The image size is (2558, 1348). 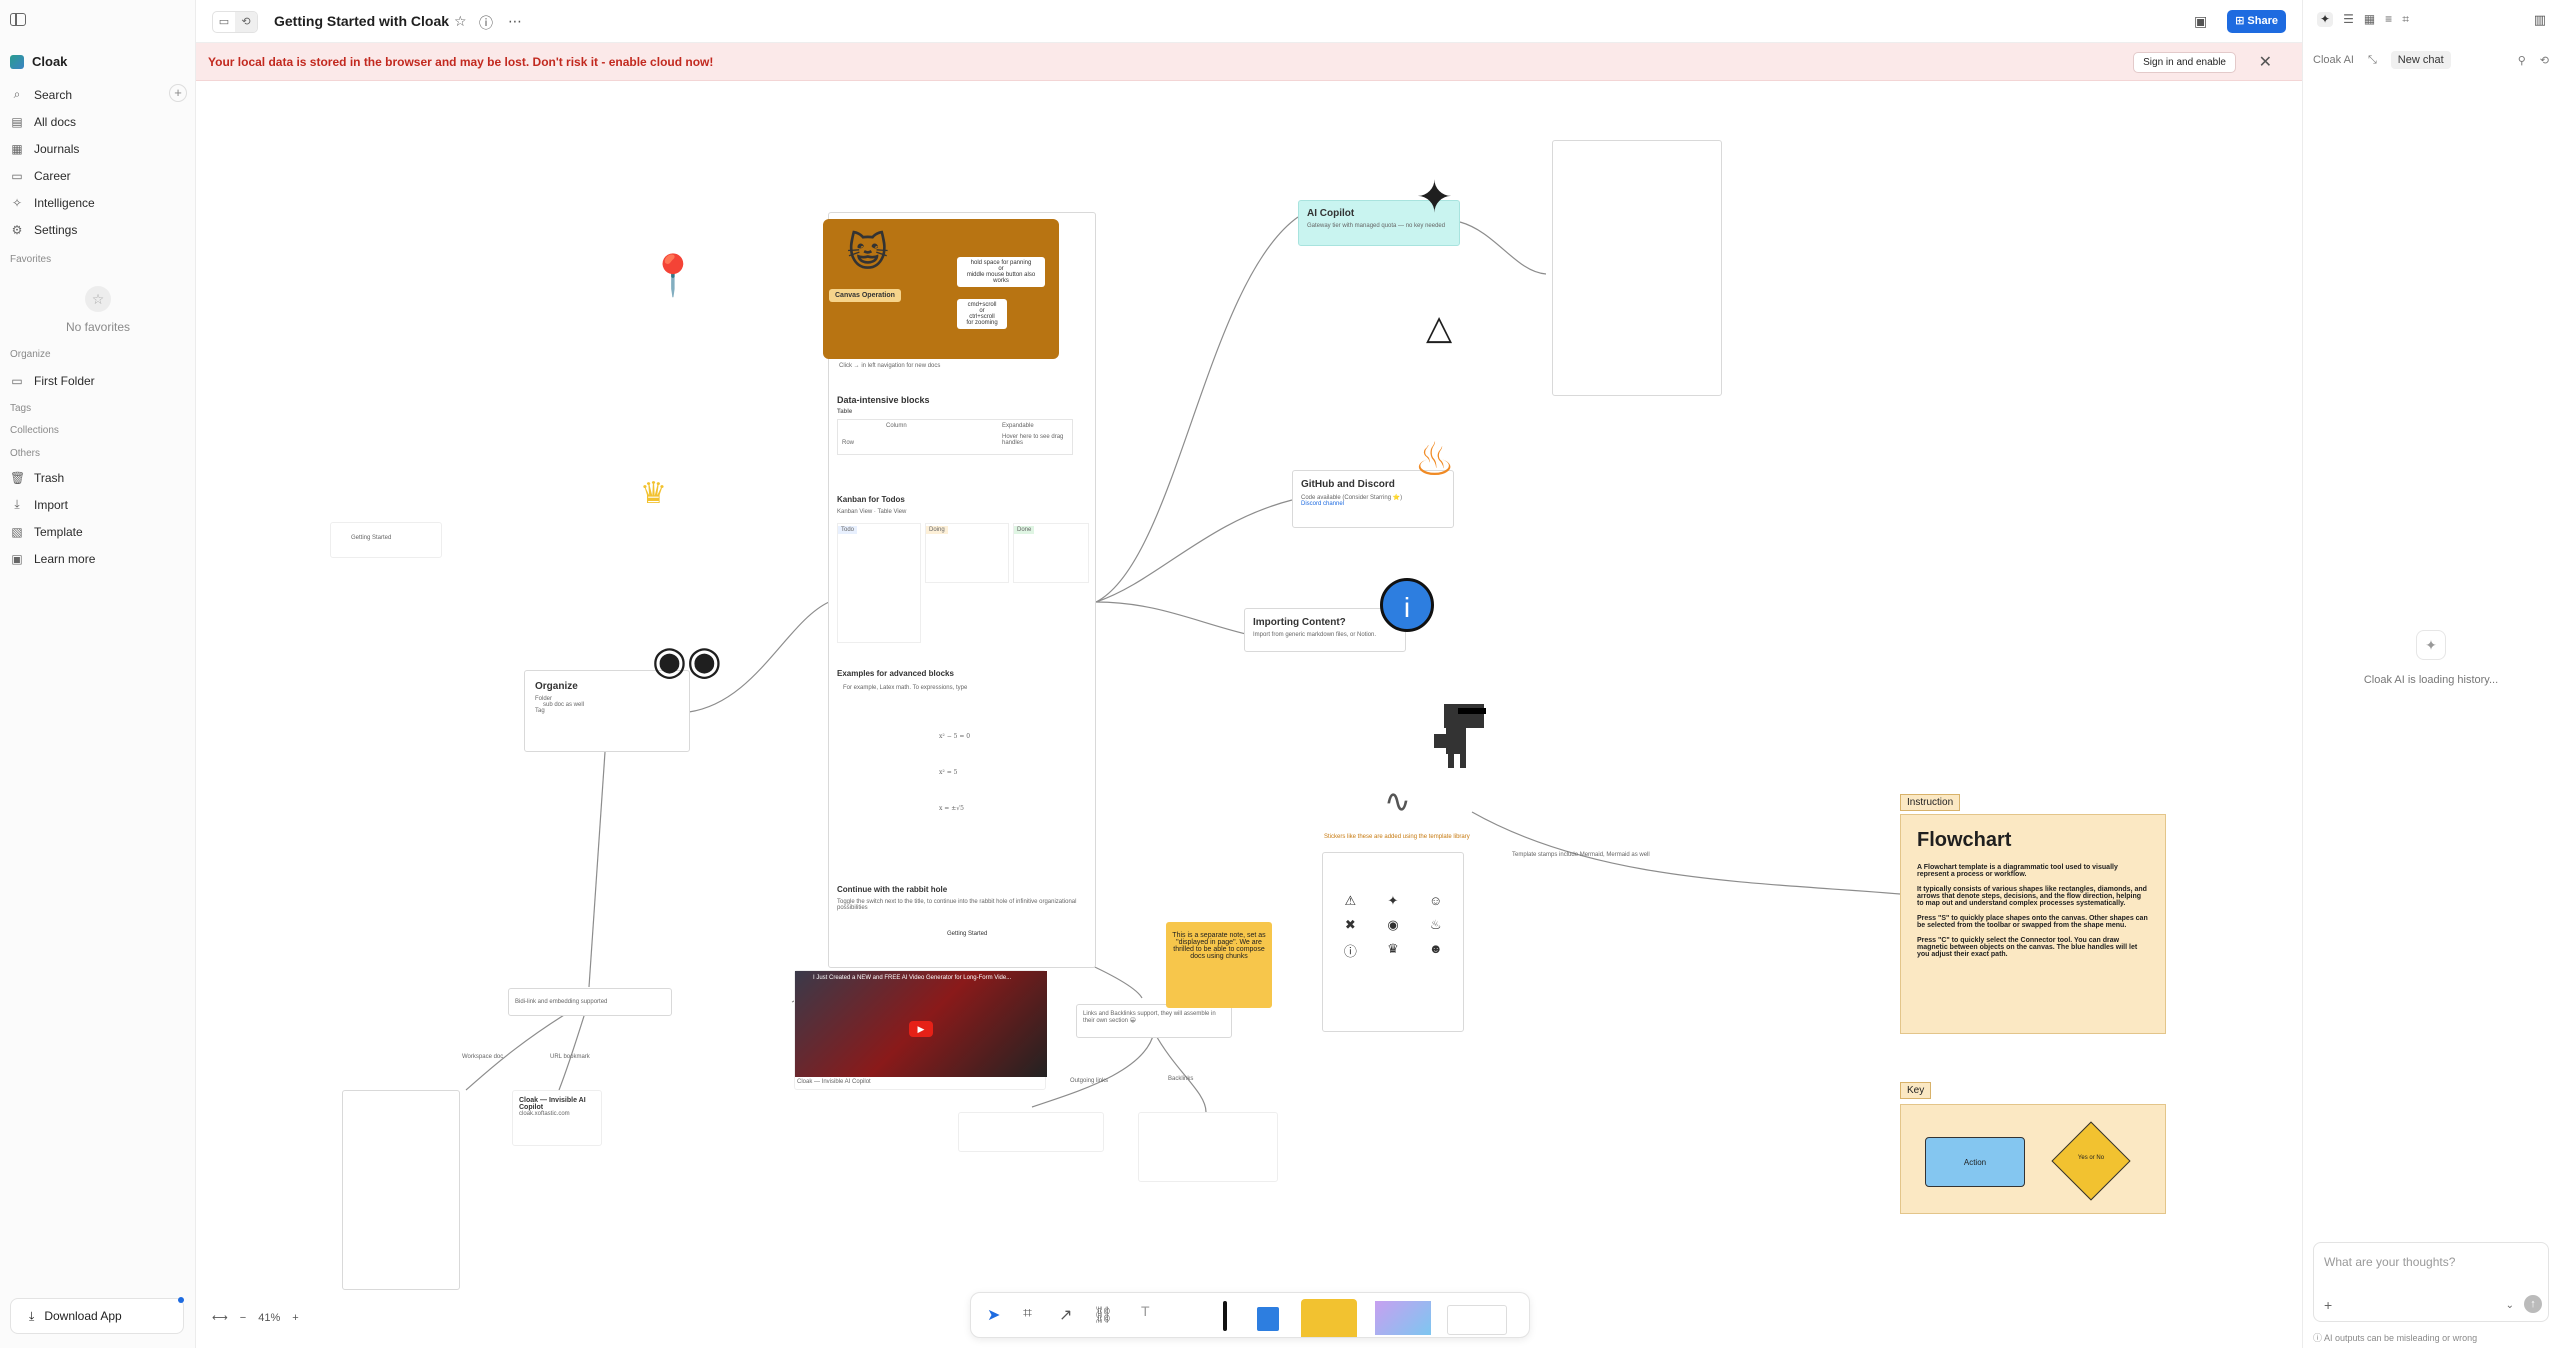 What do you see at coordinates (2369, 19) in the screenshot?
I see `calendar-icon: ▦` at bounding box center [2369, 19].